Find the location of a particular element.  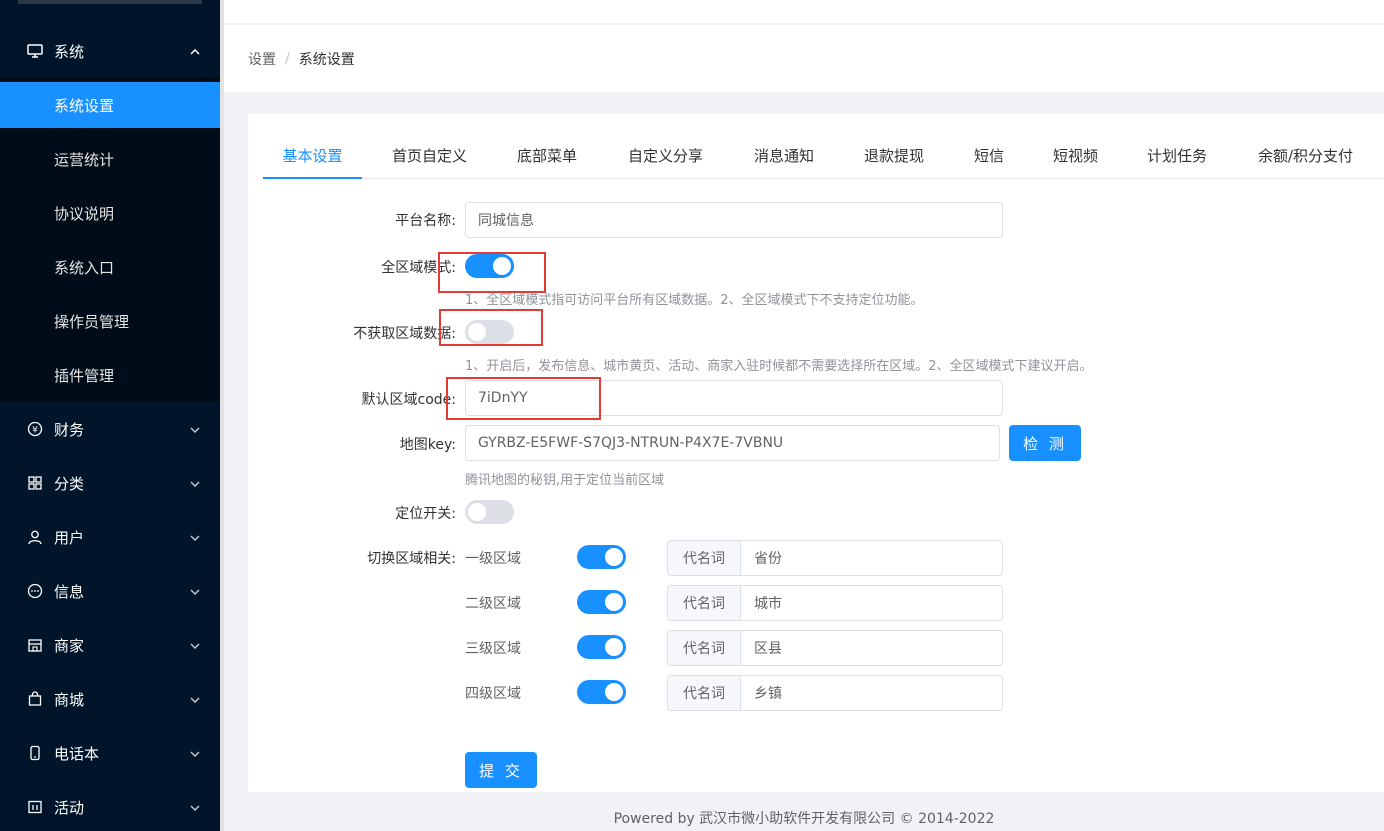

sidebar-item-label: 财务 is located at coordinates (69, 429).